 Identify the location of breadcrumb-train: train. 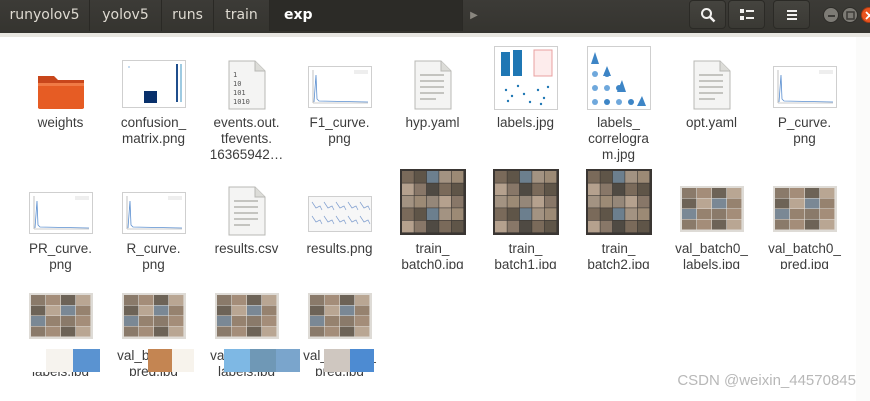
(242, 15).